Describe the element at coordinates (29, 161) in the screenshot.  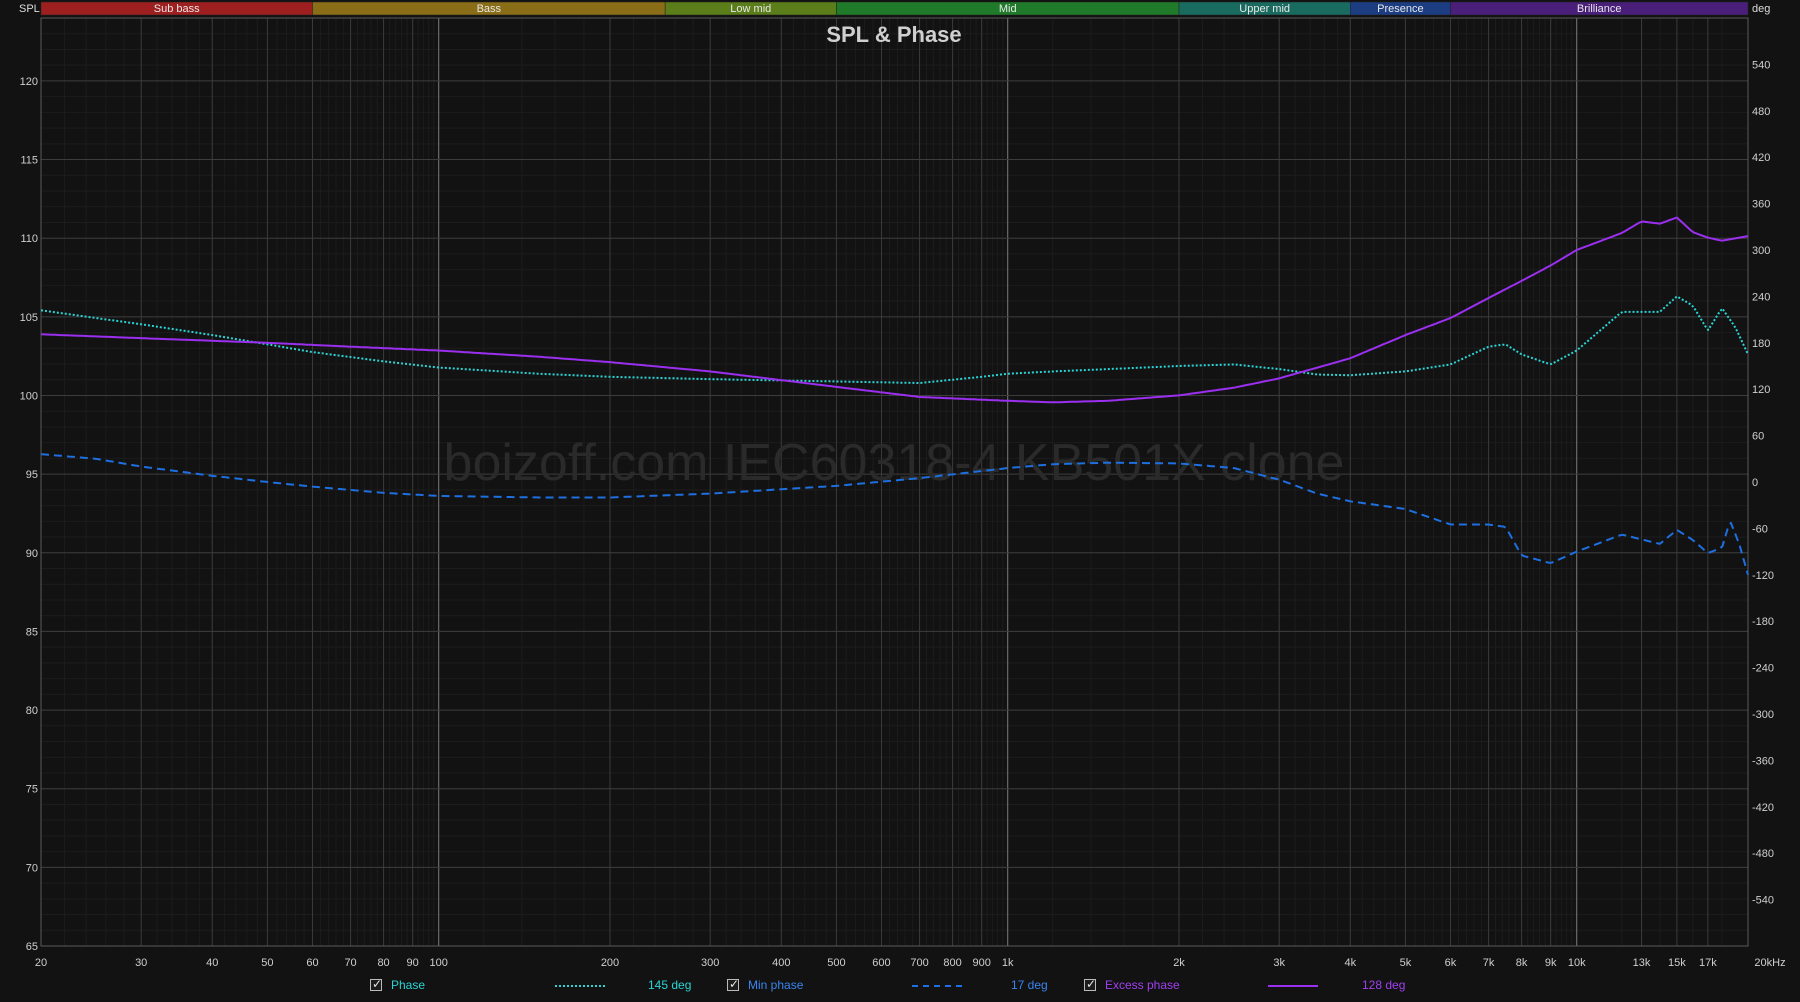
I see `y-tick-left-10: 115` at that location.